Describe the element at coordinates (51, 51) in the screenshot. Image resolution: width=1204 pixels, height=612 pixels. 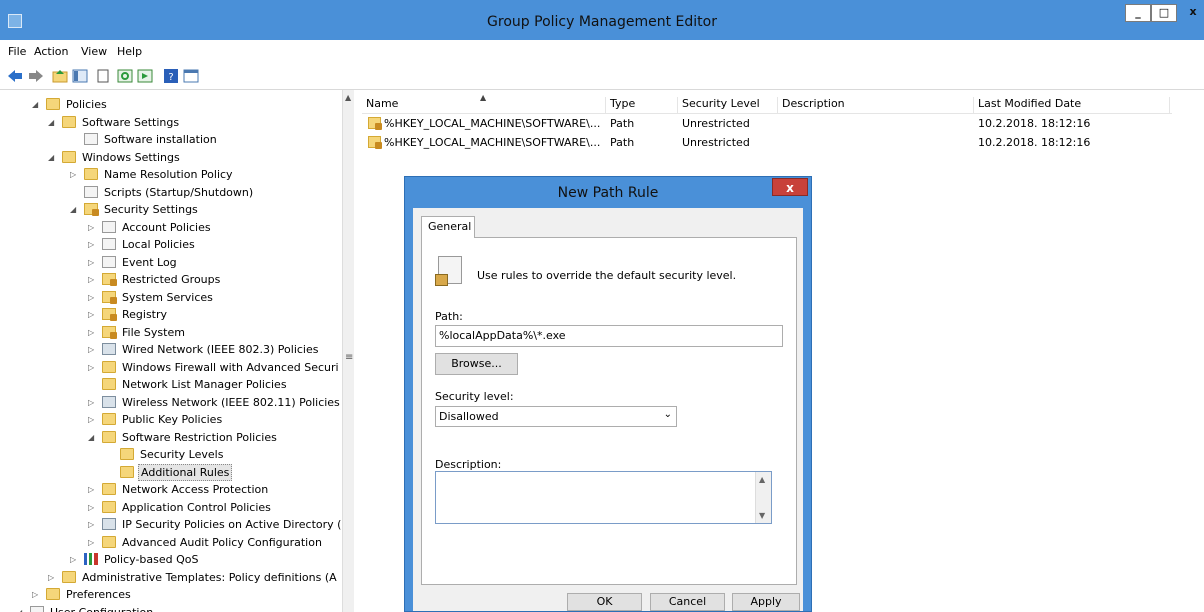
I see `menu-action: Action` at that location.